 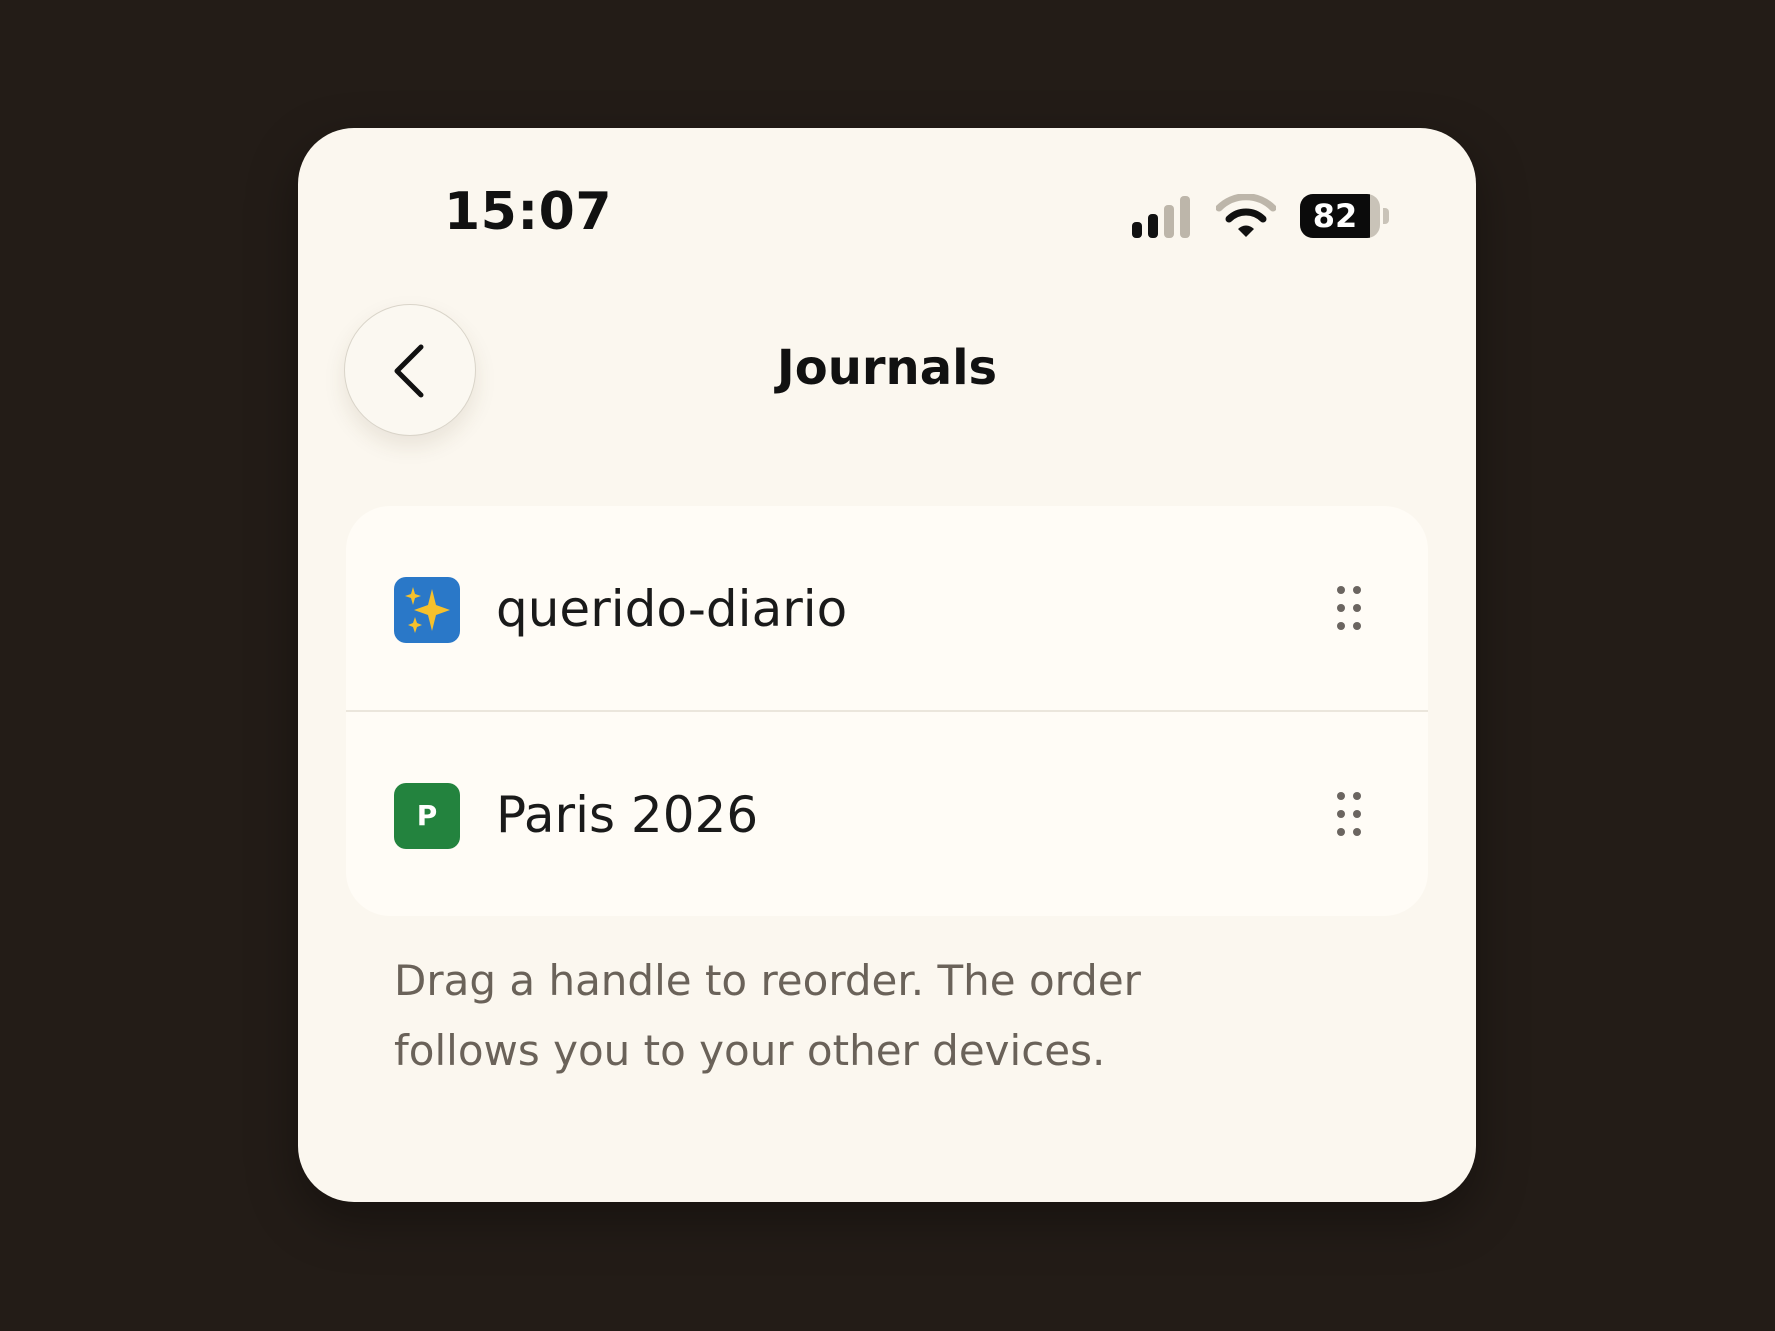 What do you see at coordinates (1386, 216) in the screenshot?
I see `battery-cap` at bounding box center [1386, 216].